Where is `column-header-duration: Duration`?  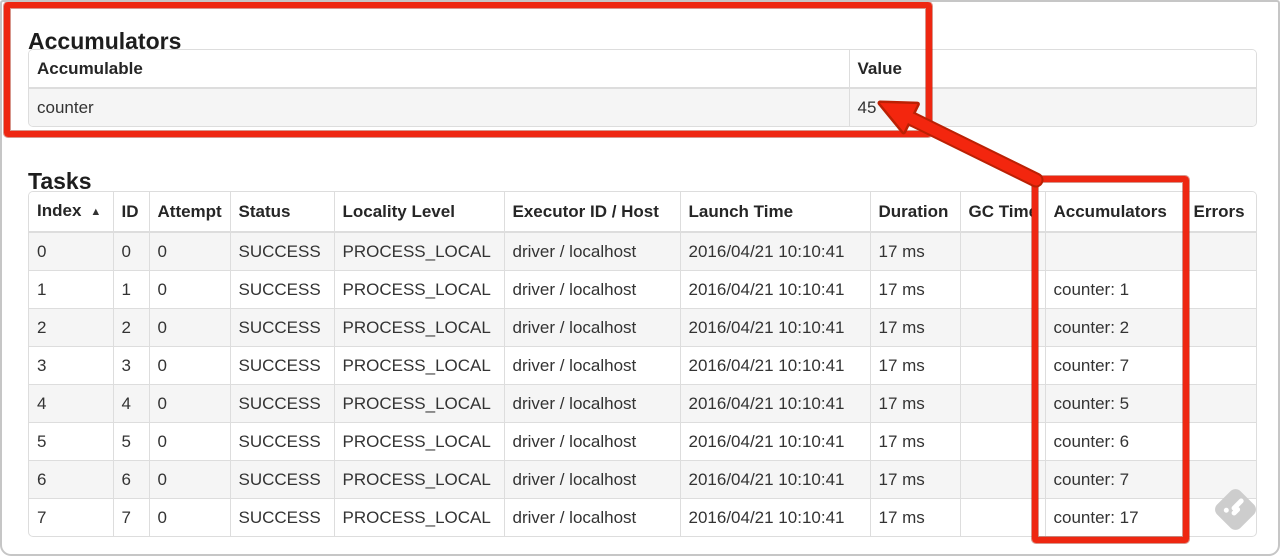
column-header-duration: Duration is located at coordinates (915, 212).